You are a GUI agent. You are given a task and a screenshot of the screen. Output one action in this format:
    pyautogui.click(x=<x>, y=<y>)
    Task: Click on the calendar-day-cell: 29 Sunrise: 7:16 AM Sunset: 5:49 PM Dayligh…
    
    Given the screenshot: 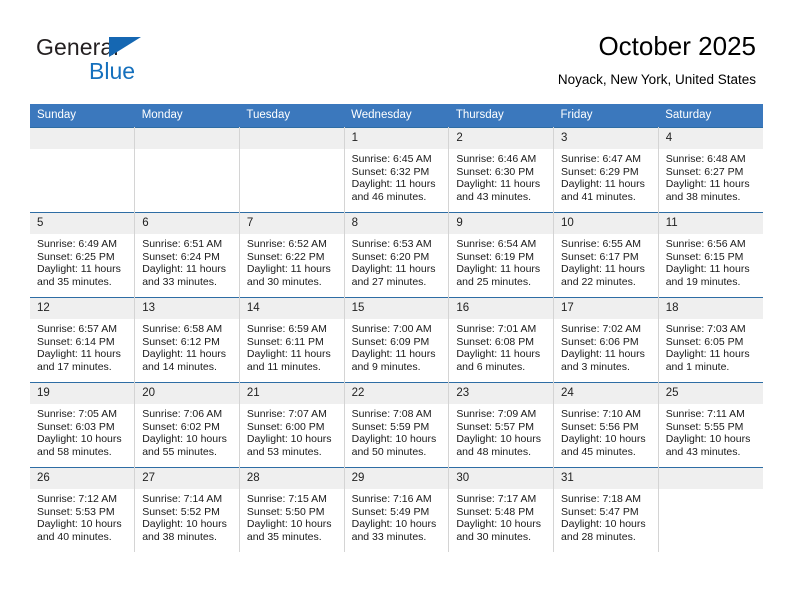 What is the action you would take?
    pyautogui.click(x=397, y=509)
    